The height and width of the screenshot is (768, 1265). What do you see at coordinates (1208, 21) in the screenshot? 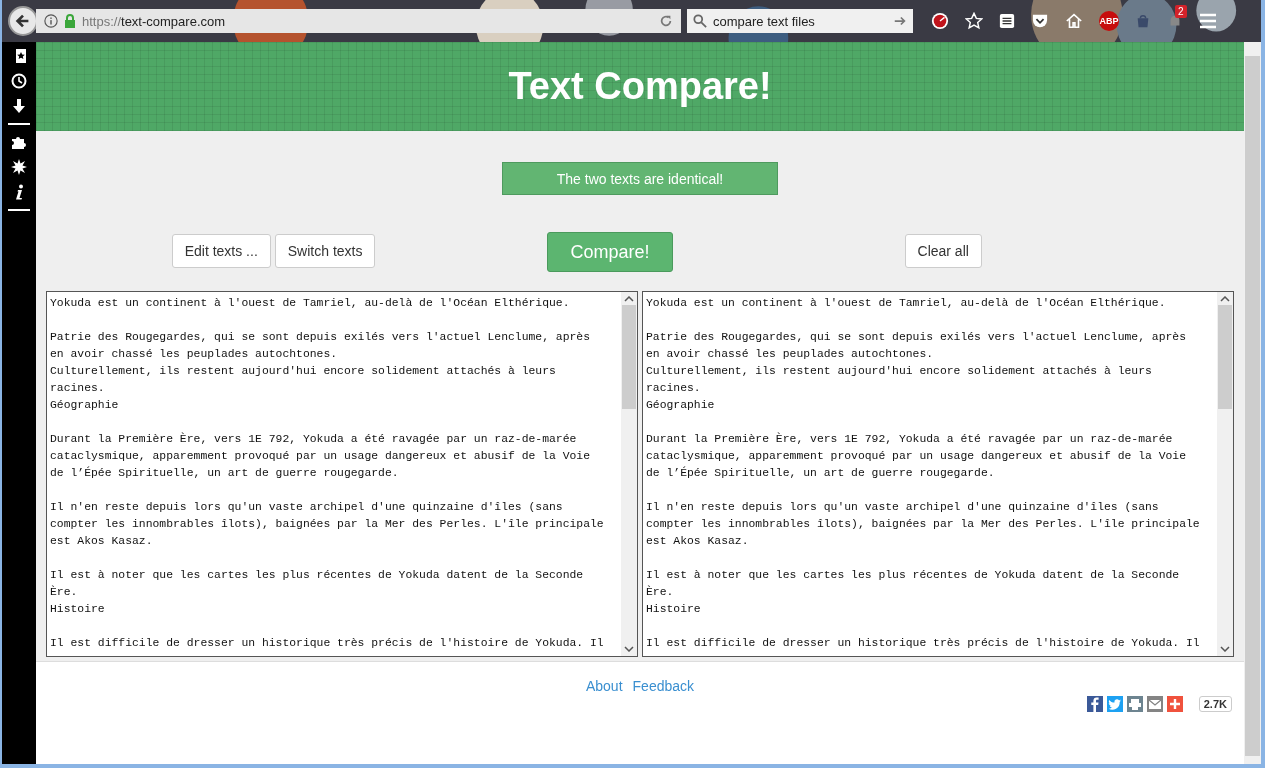
I see `menu-icon` at bounding box center [1208, 21].